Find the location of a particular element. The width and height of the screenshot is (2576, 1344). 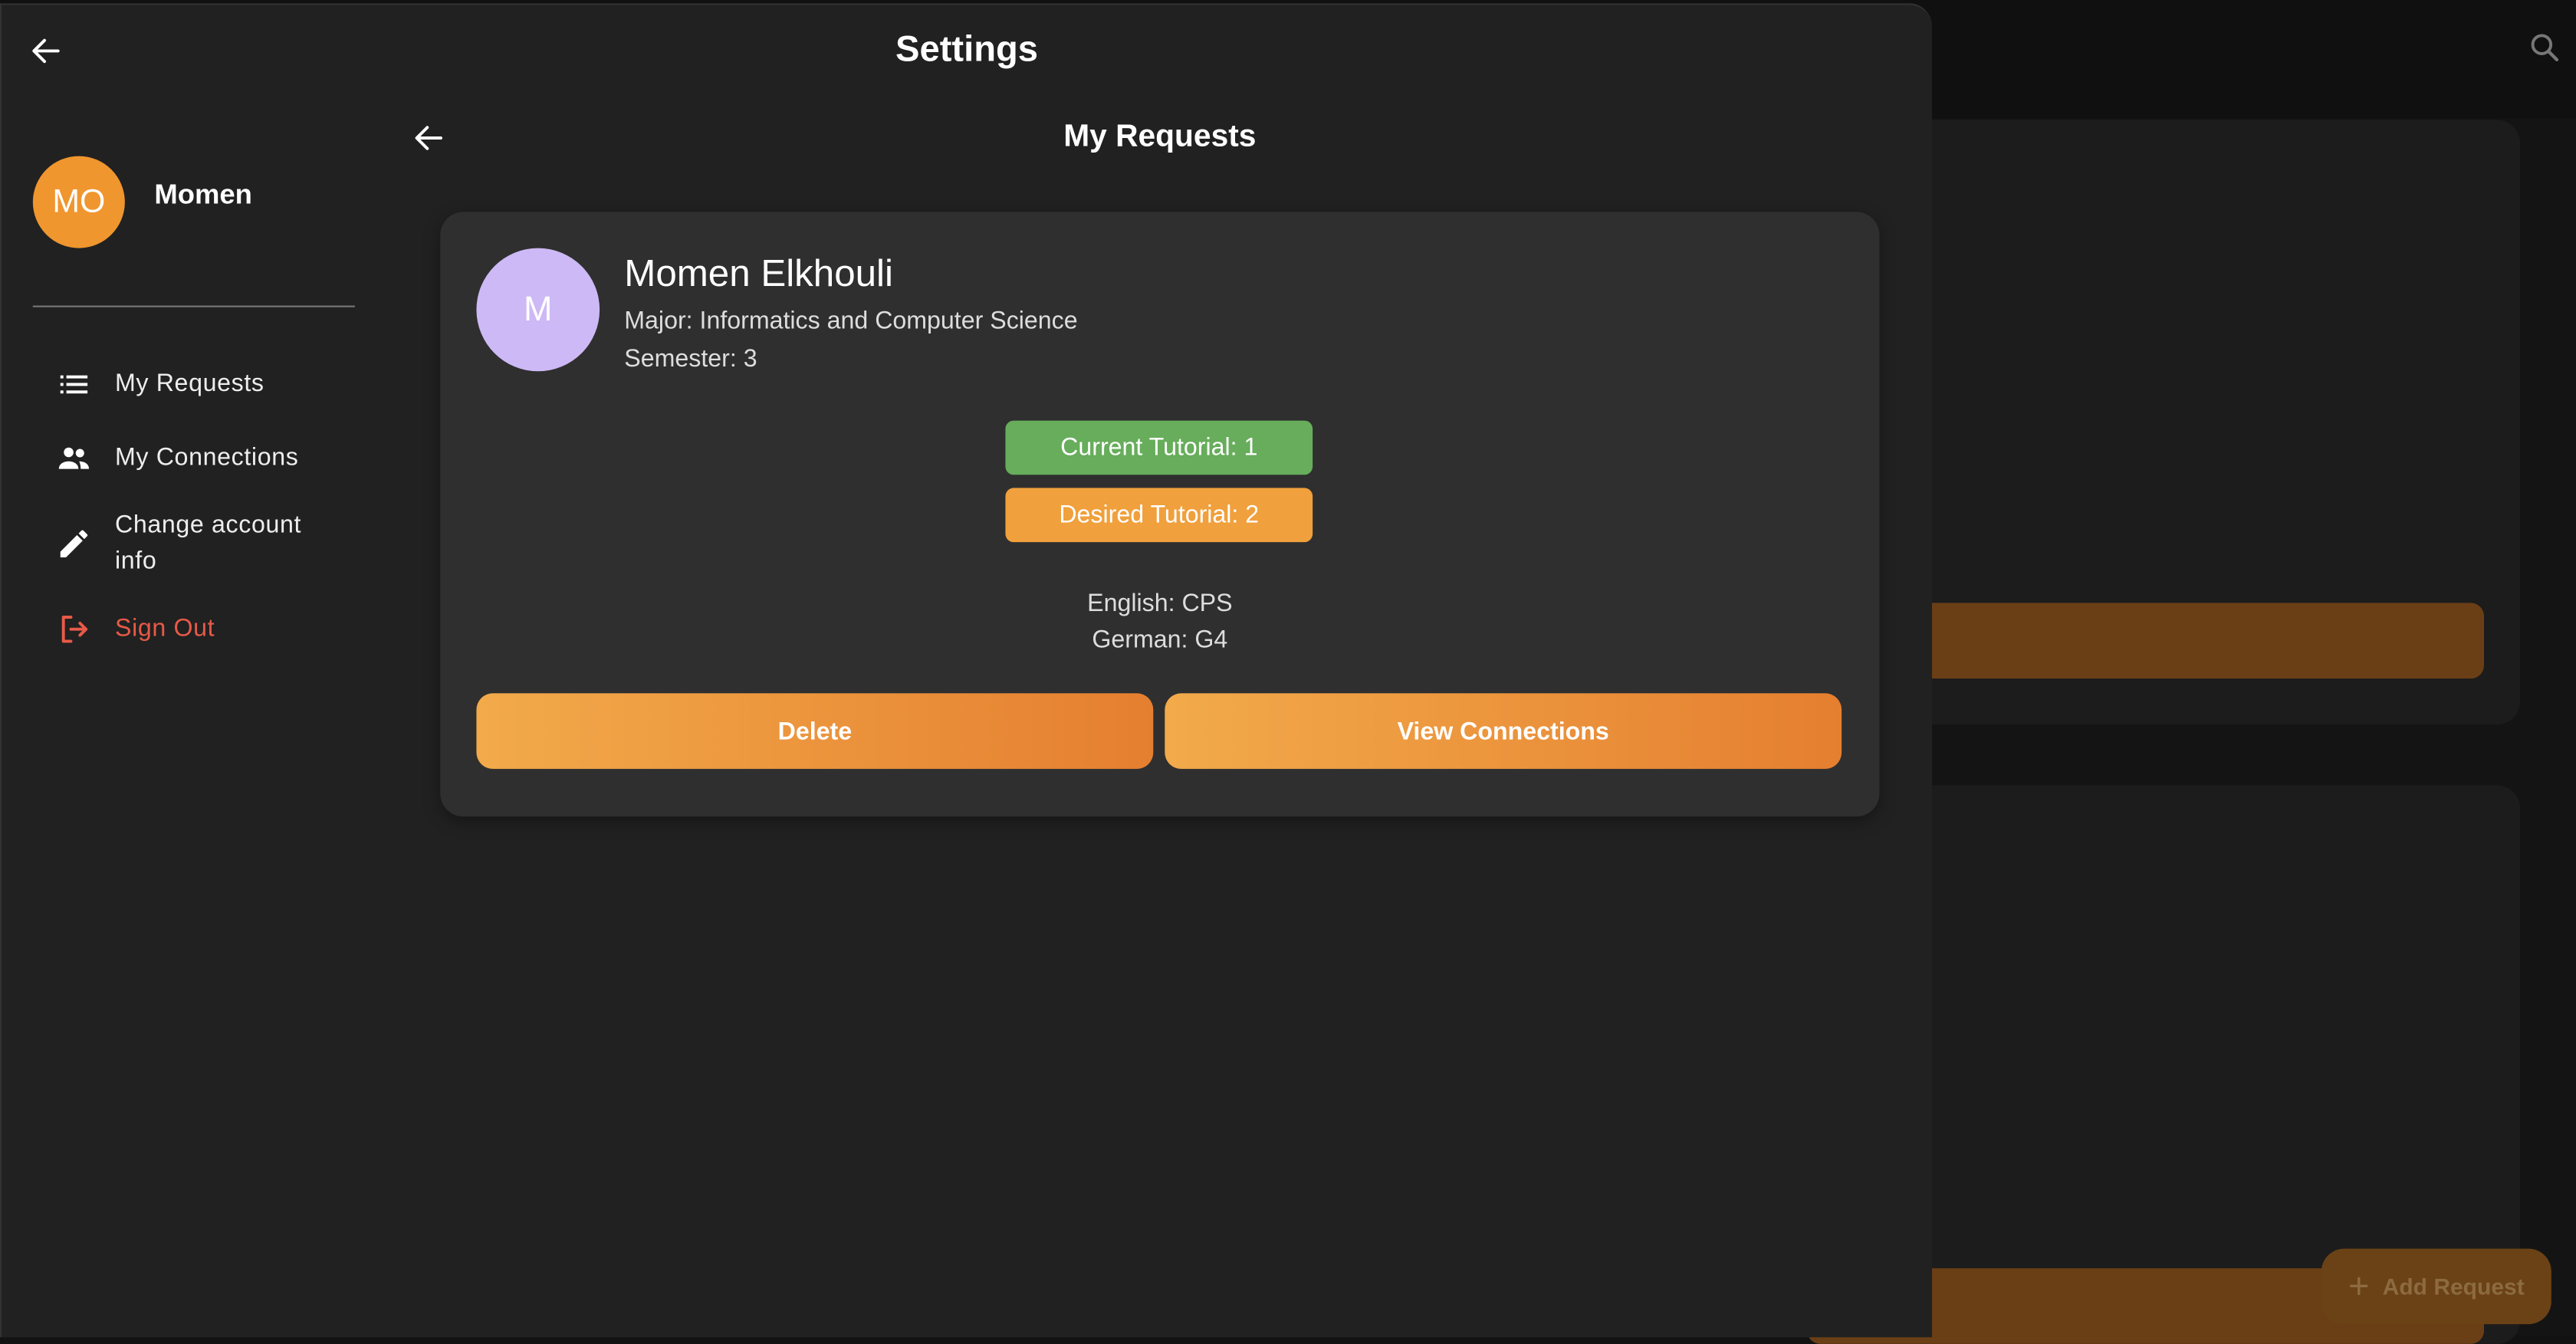

user-name: Momen is located at coordinates (203, 195).